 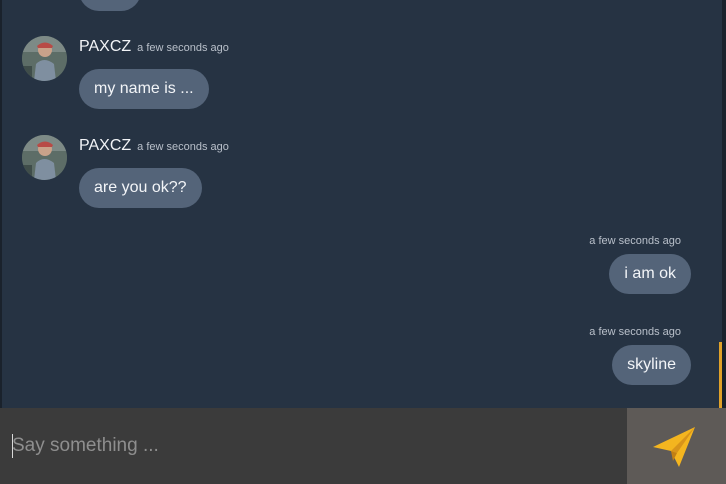 What do you see at coordinates (312, 446) in the screenshot?
I see `message-input` at bounding box center [312, 446].